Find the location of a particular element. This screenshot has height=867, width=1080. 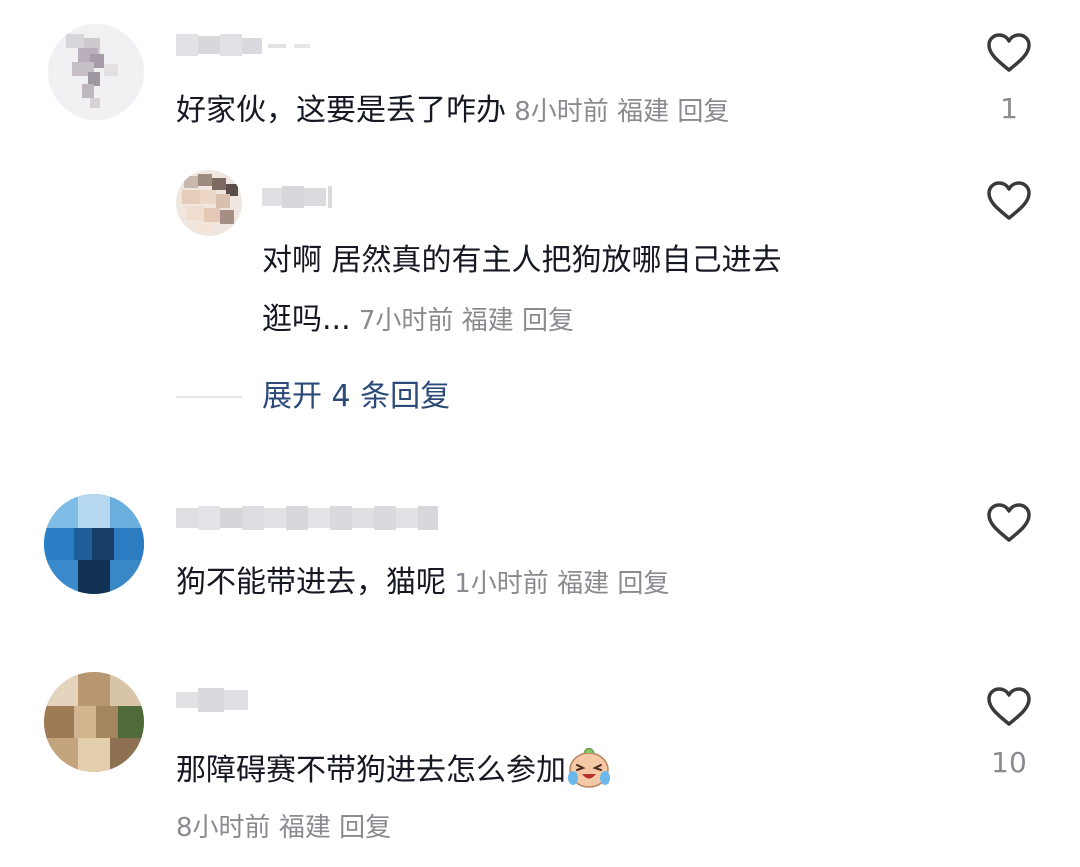

comment-body: 狗不能带进去，猫呢 is located at coordinates (311, 582).